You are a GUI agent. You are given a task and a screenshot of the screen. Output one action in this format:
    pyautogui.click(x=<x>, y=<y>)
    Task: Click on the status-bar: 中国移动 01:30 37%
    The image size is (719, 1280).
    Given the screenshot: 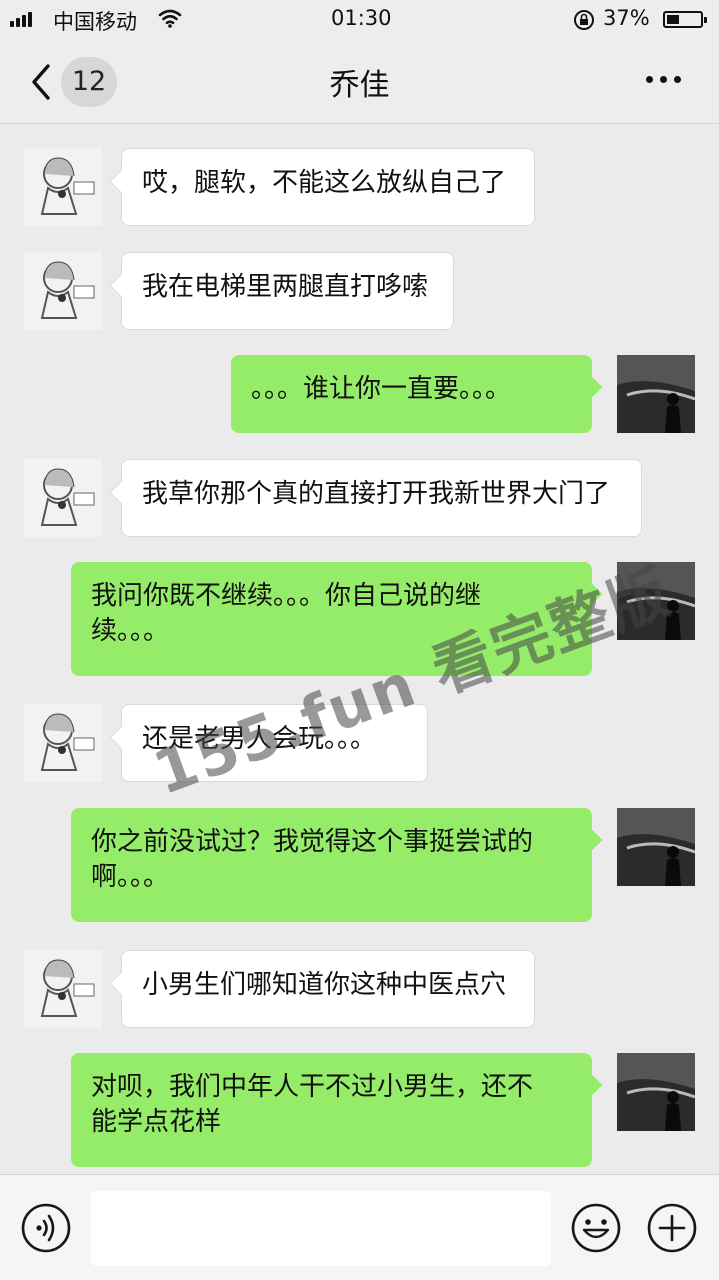 What is the action you would take?
    pyautogui.click(x=359, y=20)
    